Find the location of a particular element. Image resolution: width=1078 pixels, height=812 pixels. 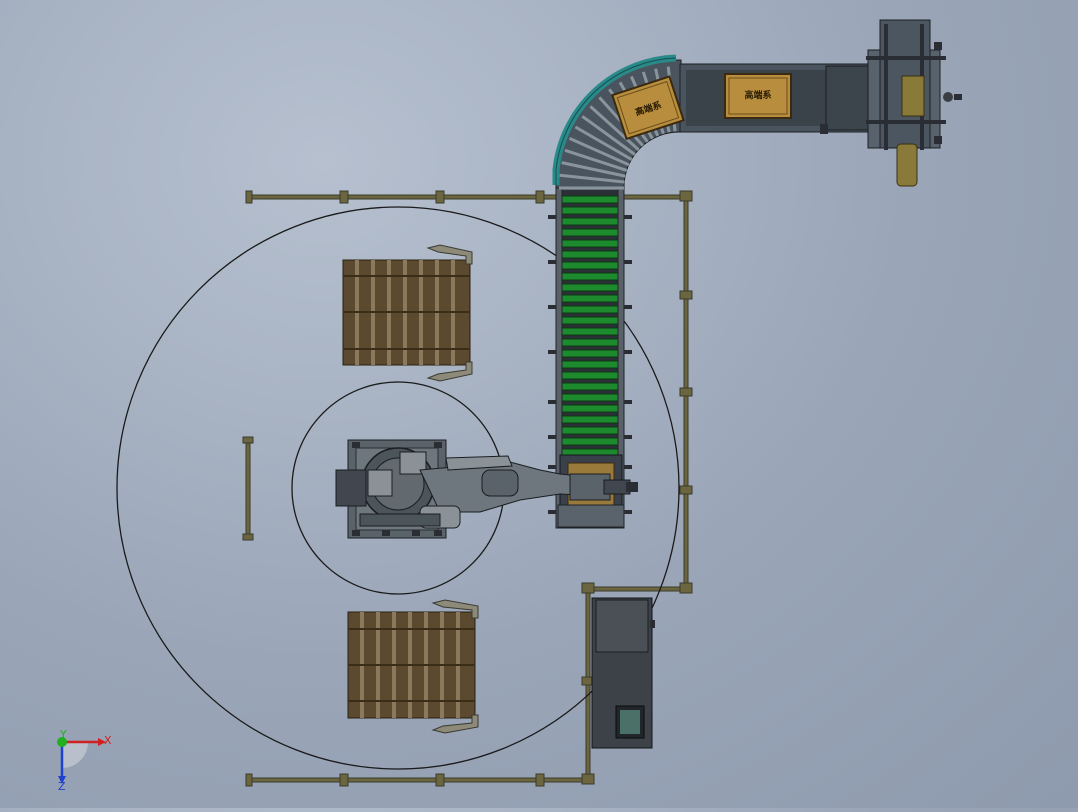

control-cabinet is located at coordinates (623, 673).